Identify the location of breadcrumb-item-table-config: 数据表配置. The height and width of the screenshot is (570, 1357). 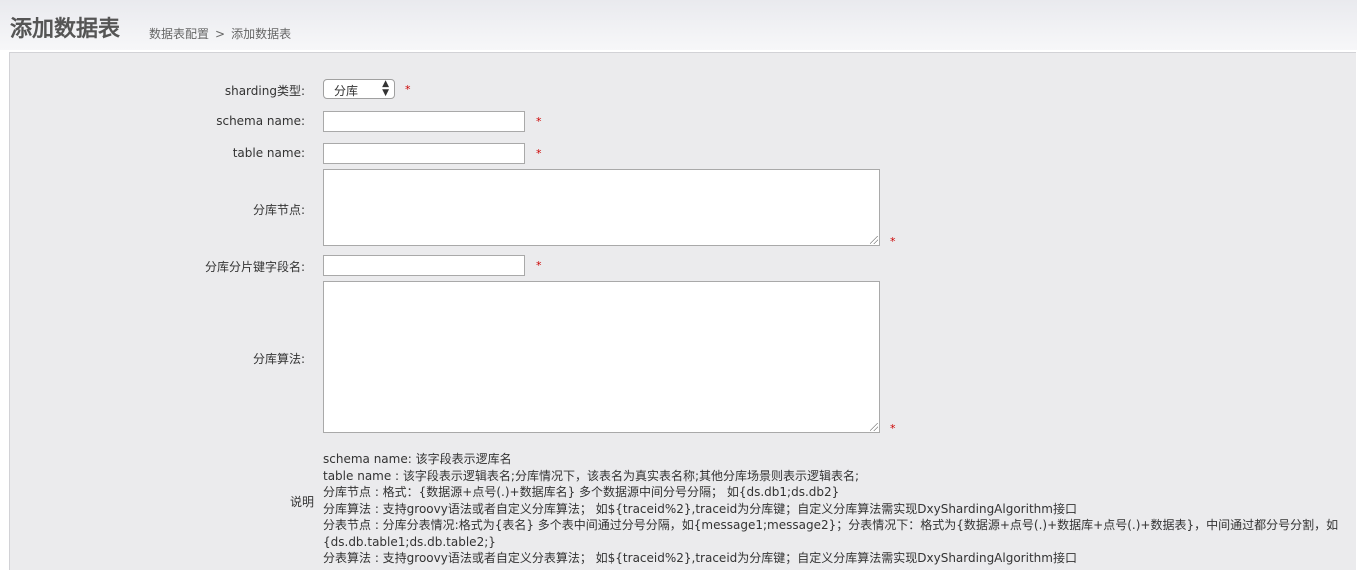
(179, 33).